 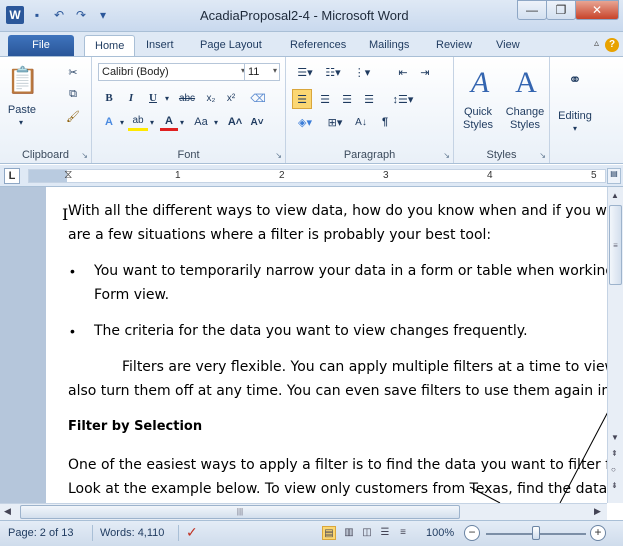 I want to click on horizontal-scrollbar: ◀ ||| ▶, so click(x=303, y=511).